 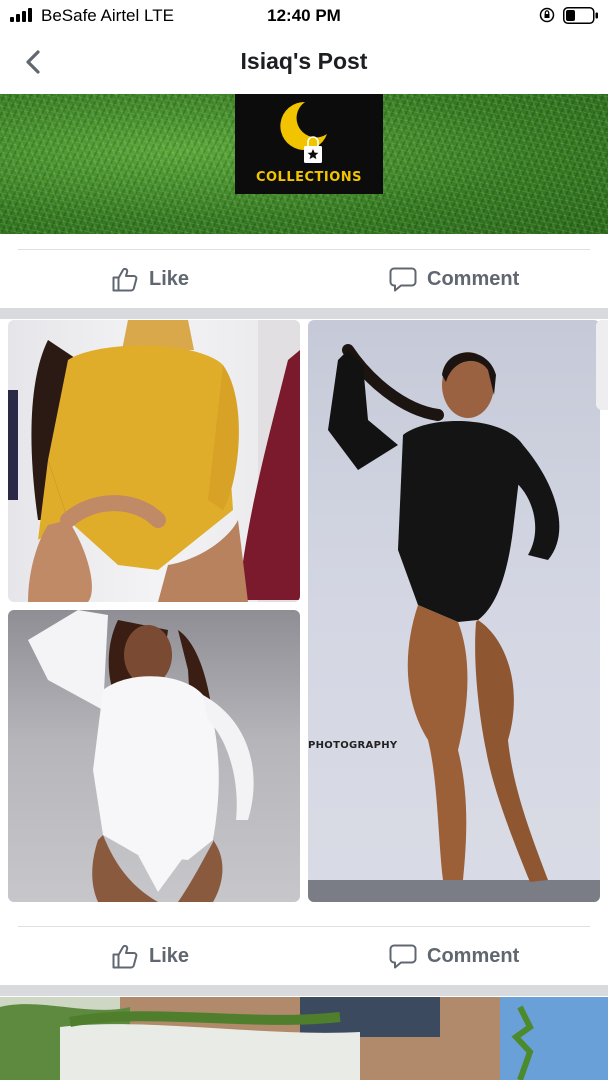 What do you see at coordinates (353, 745) in the screenshot?
I see `photo-caption: PHOTOGRAPHY` at bounding box center [353, 745].